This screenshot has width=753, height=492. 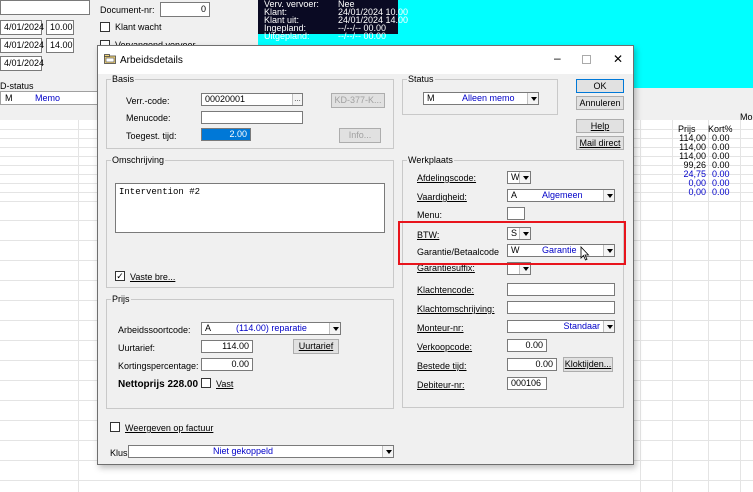 I want to click on klant-wacht-label: Klant wacht, so click(x=138, y=27).